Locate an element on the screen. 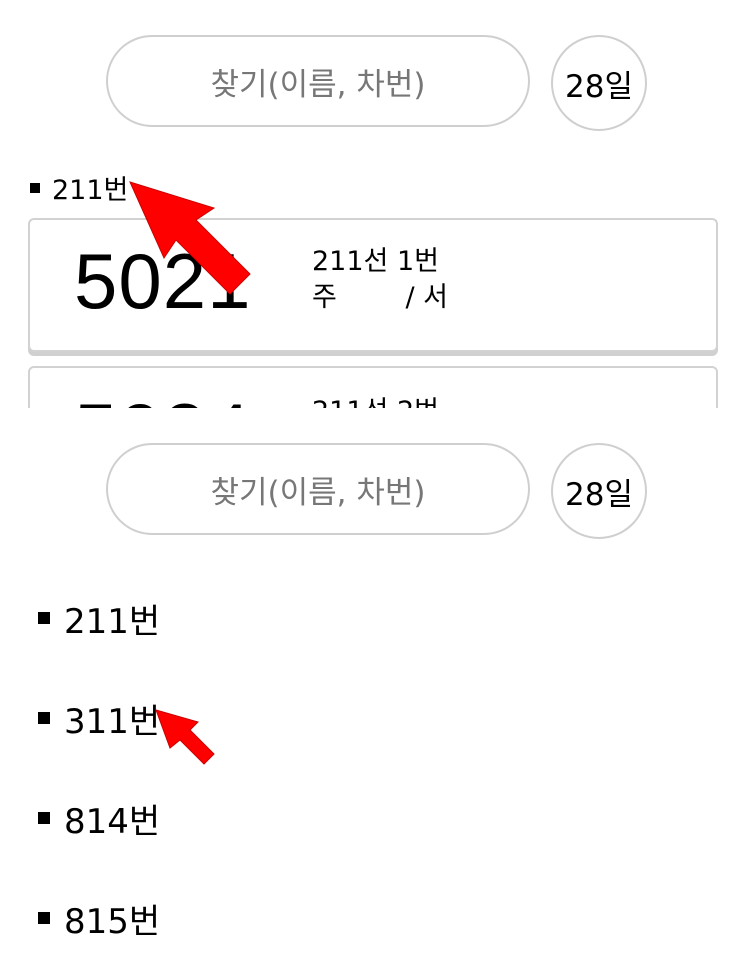 The width and height of the screenshot is (750, 956). route-list-item: 814번 is located at coordinates (99, 818).